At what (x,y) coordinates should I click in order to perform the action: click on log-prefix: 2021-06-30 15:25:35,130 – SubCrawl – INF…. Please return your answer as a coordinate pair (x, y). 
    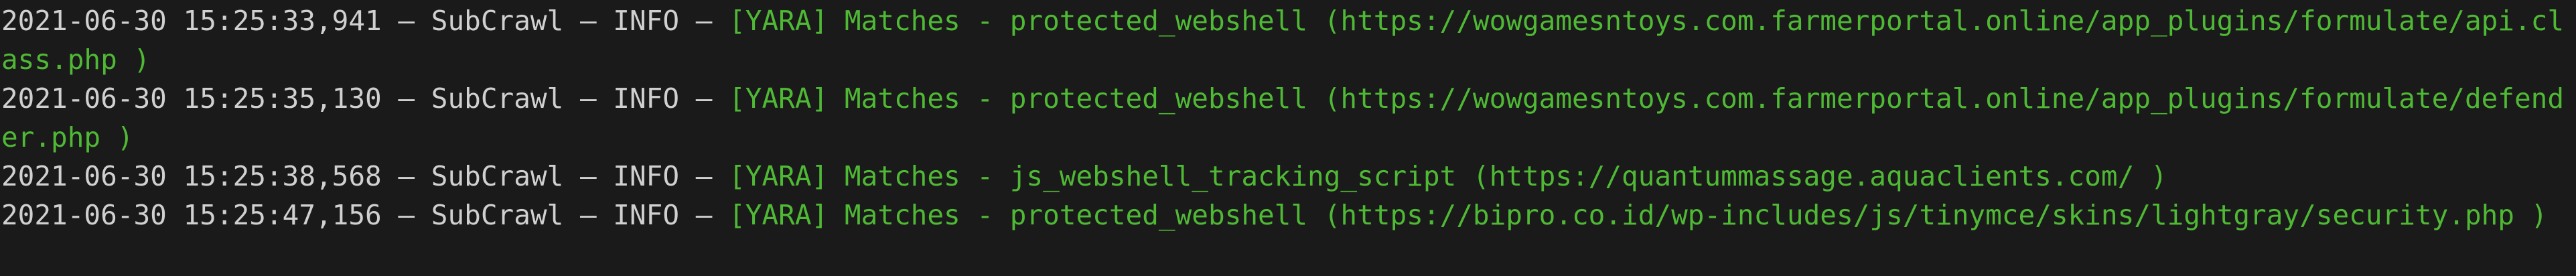
    Looking at the image, I should click on (365, 98).